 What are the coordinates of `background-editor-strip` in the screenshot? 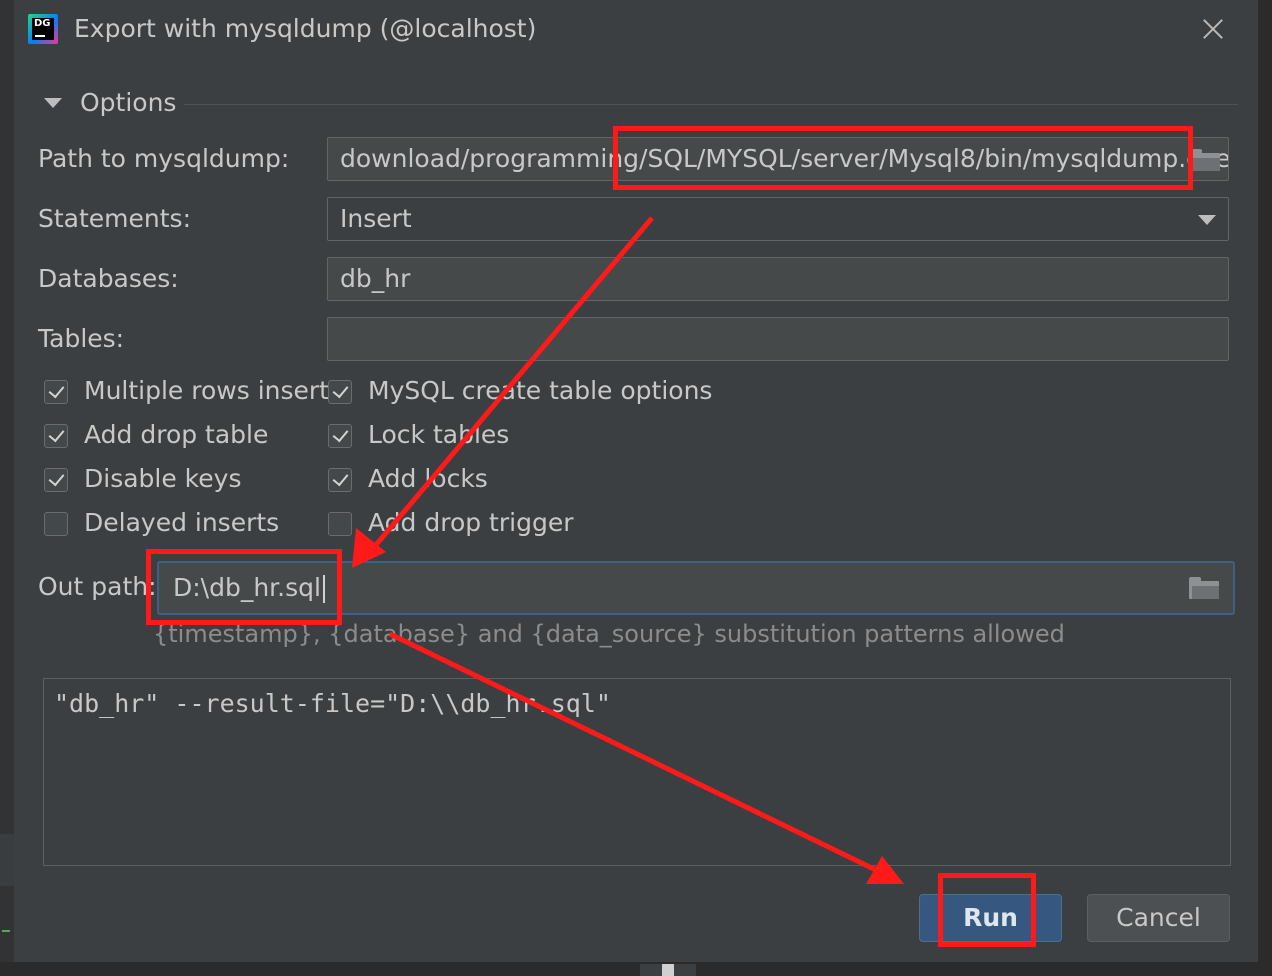 It's located at (7, 488).